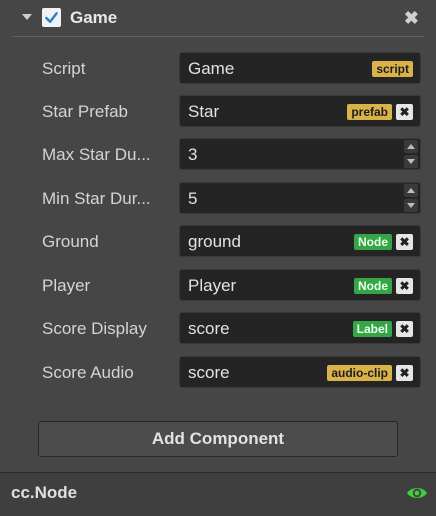 The width and height of the screenshot is (436, 516). I want to click on score-audio-field: score audio-clip ✖, so click(300, 372).